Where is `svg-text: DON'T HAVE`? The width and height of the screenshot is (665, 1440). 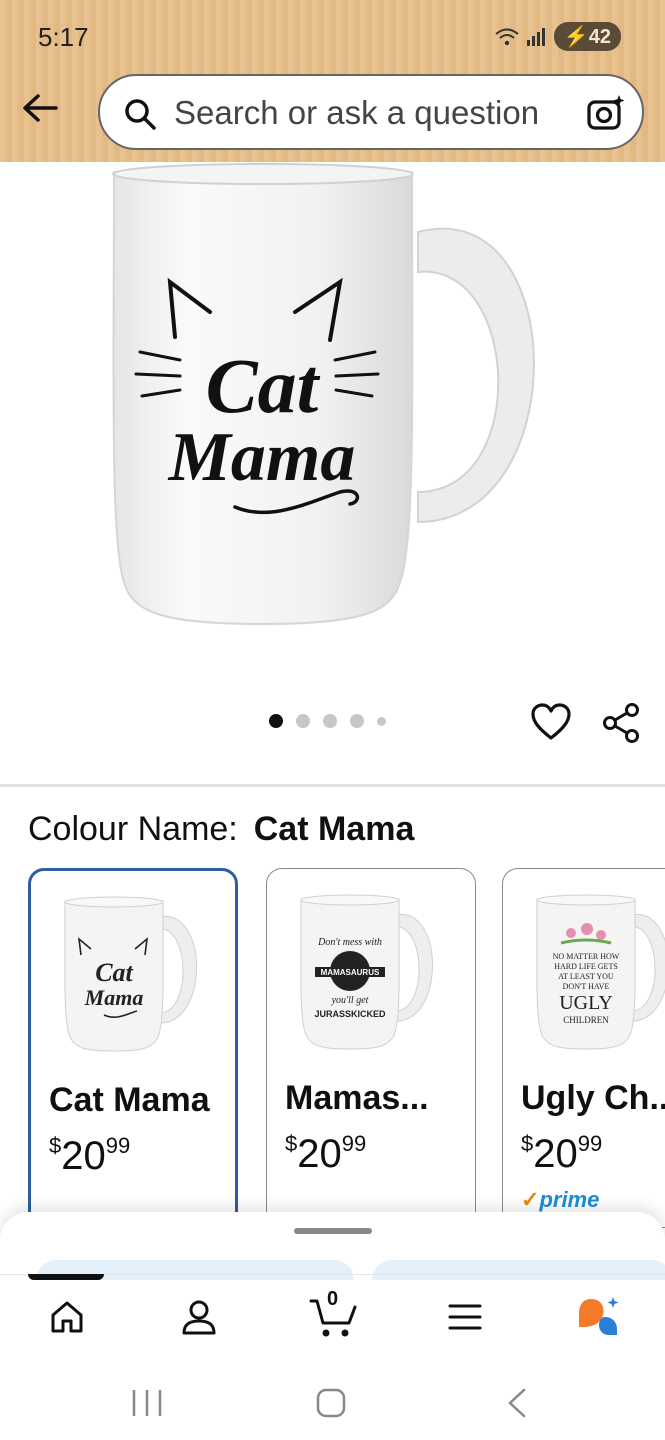
svg-text: DON'T HAVE is located at coordinates (586, 986).